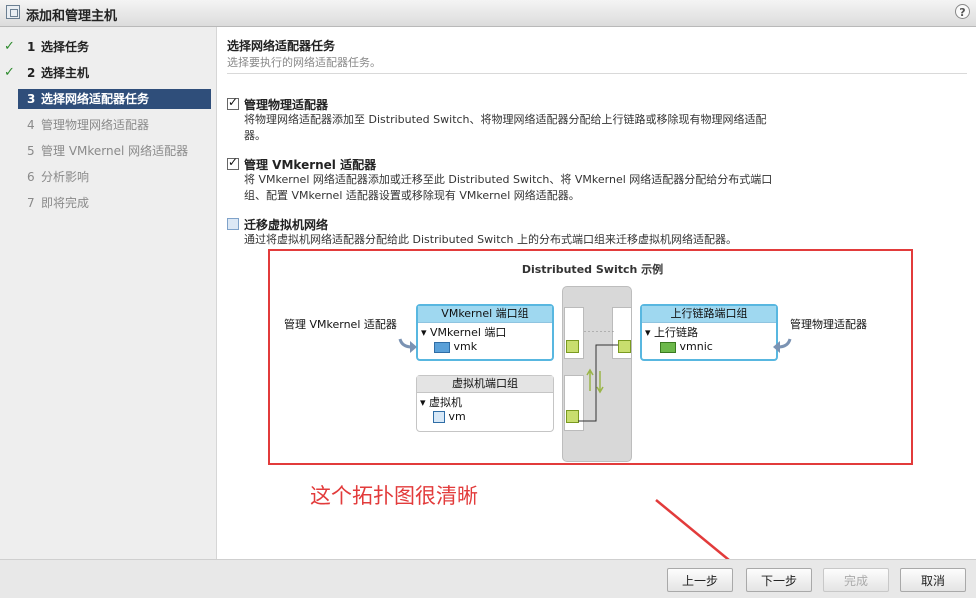 This screenshot has height=598, width=976. Describe the element at coordinates (709, 332) in the screenshot. I see `uplink-port-group: 上行链路端口组 ▾ 上行链路 vmnic` at that location.